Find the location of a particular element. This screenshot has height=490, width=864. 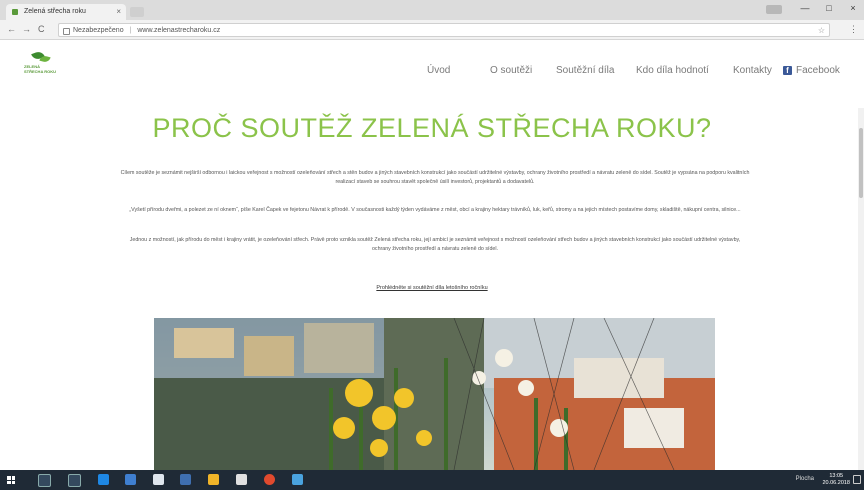

security-info-icon is located at coordinates (66, 31).